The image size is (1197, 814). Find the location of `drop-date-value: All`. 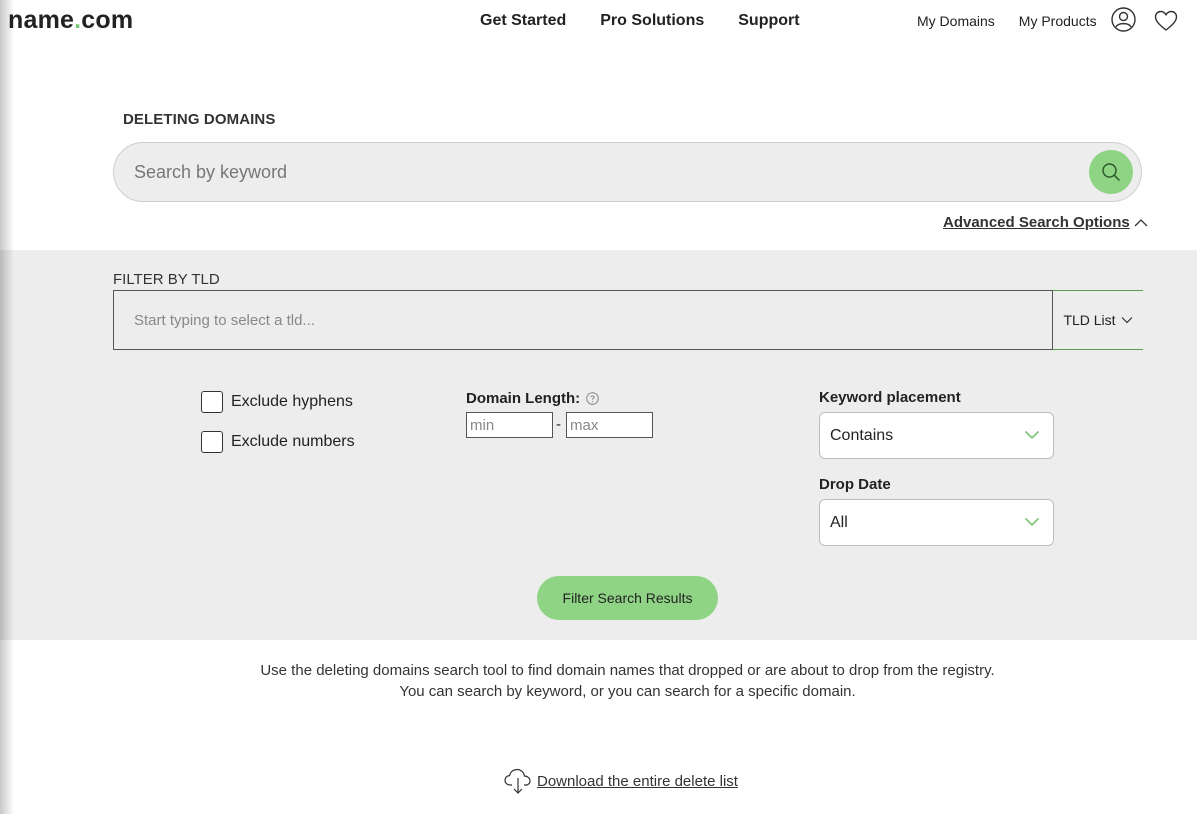

drop-date-value: All is located at coordinates (839, 522).